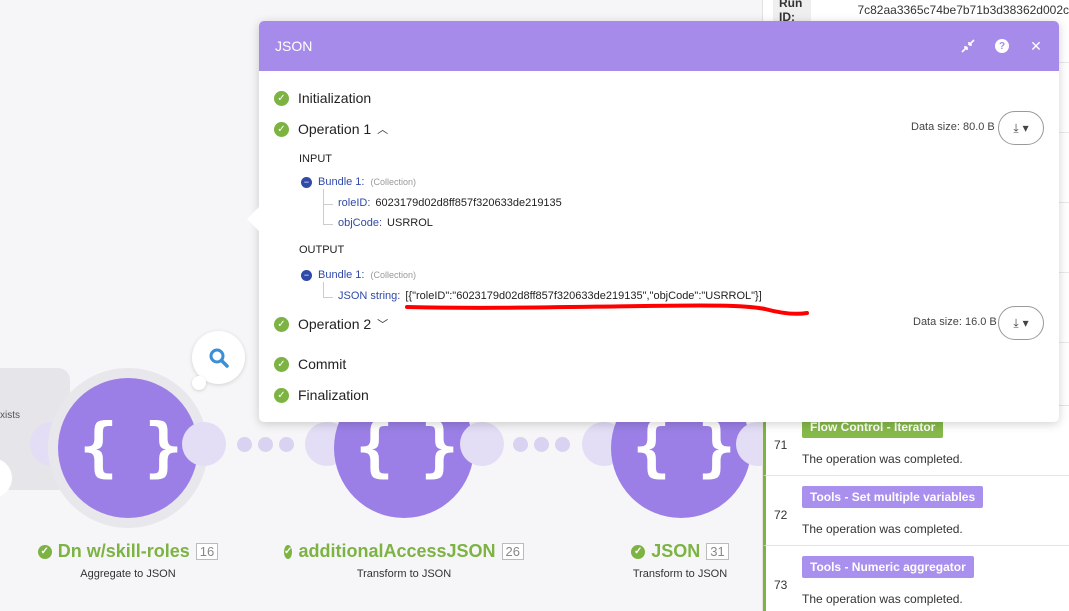 The height and width of the screenshot is (611, 1069). I want to click on phase-finalization: ✓ Finalization, so click(321, 395).